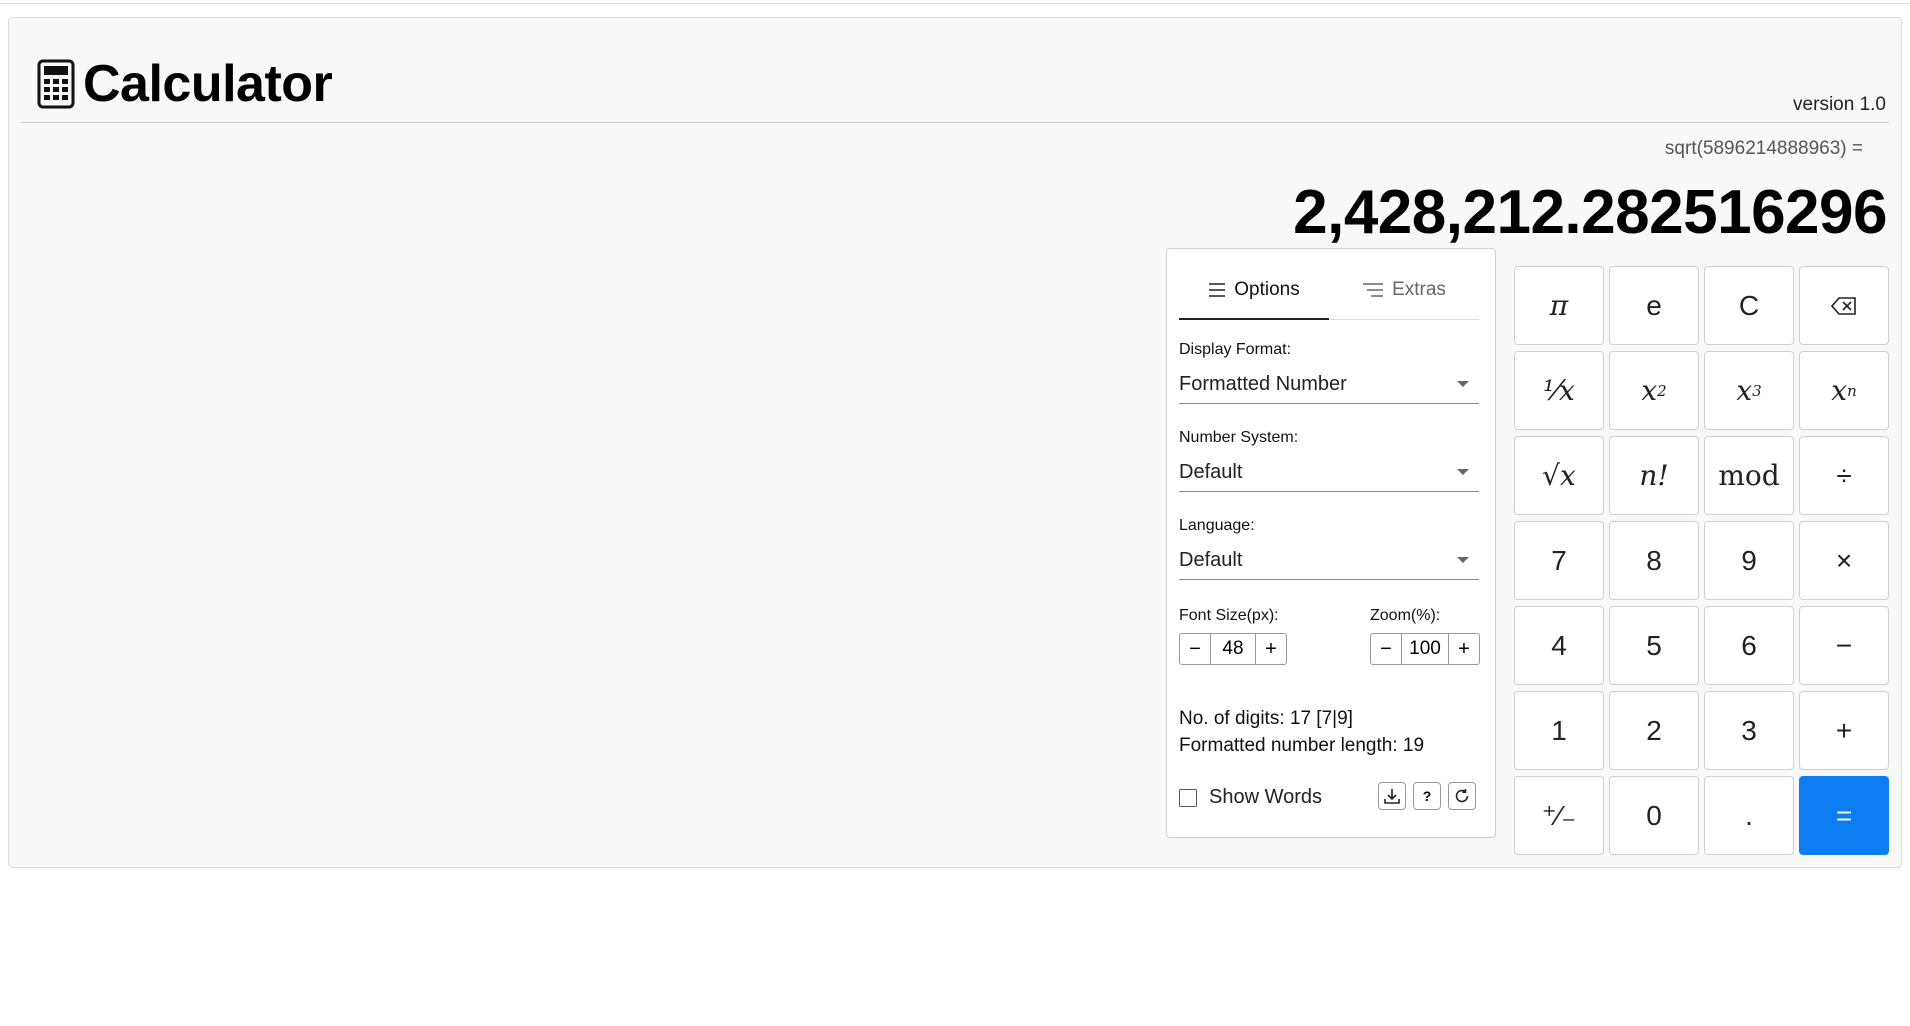 Image resolution: width=1910 pixels, height=1026 pixels. Describe the element at coordinates (1559, 305) in the screenshot. I see `pi-key: π` at that location.